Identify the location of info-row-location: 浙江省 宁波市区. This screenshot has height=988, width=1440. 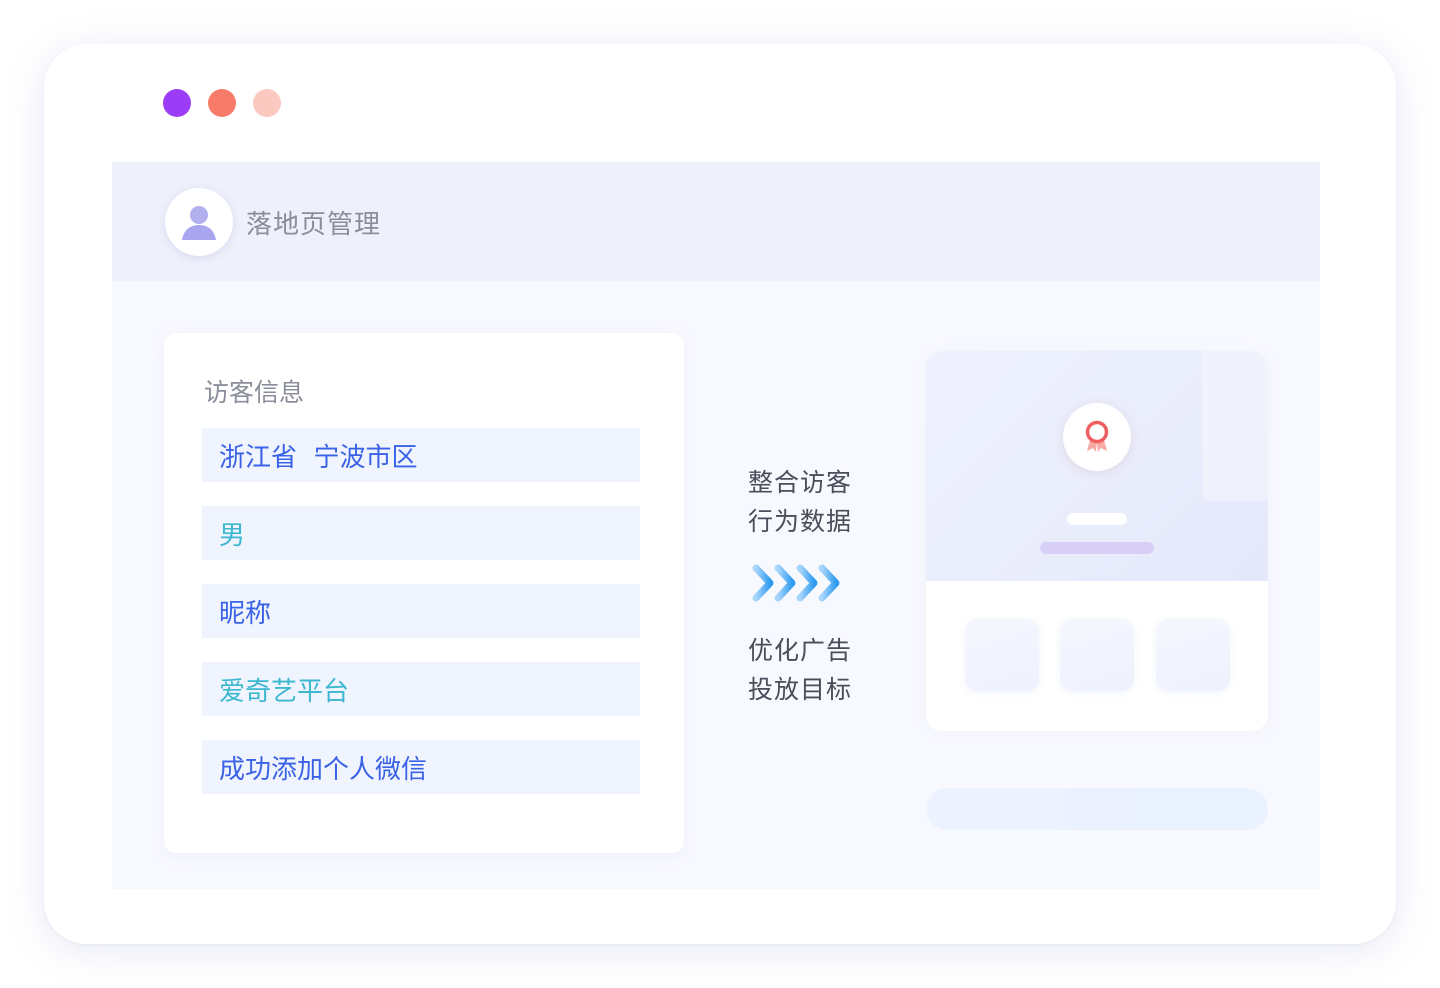
(421, 455).